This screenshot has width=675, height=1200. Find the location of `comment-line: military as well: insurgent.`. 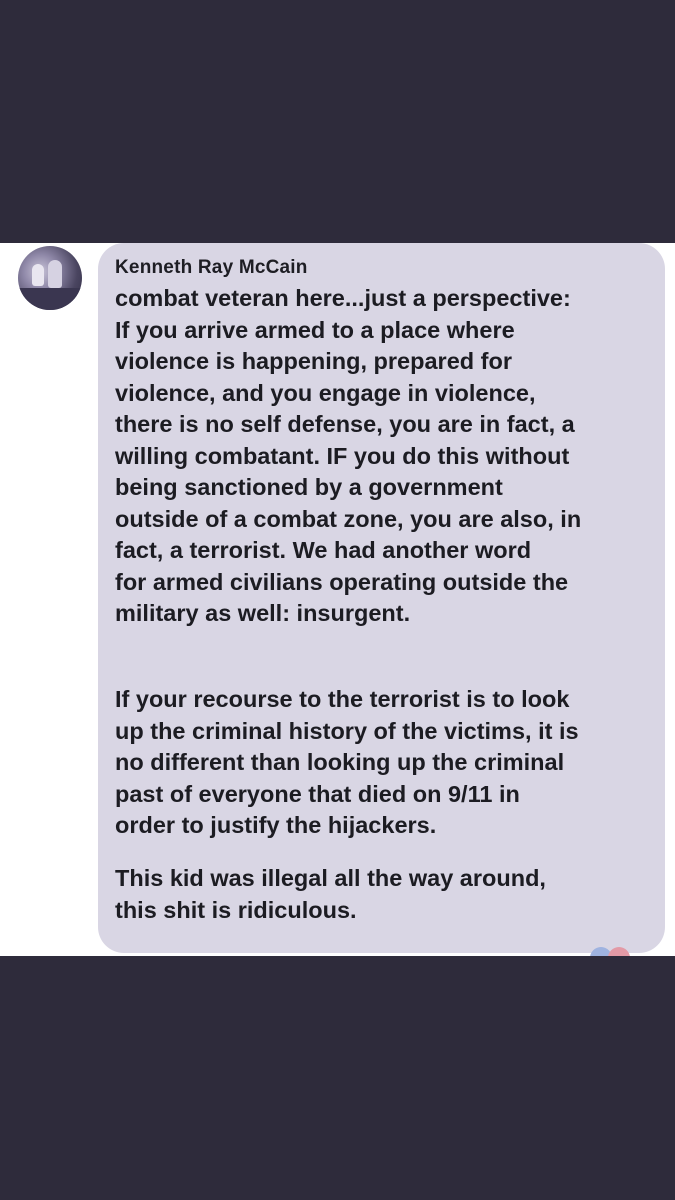

comment-line: military as well: insurgent. is located at coordinates (263, 613).